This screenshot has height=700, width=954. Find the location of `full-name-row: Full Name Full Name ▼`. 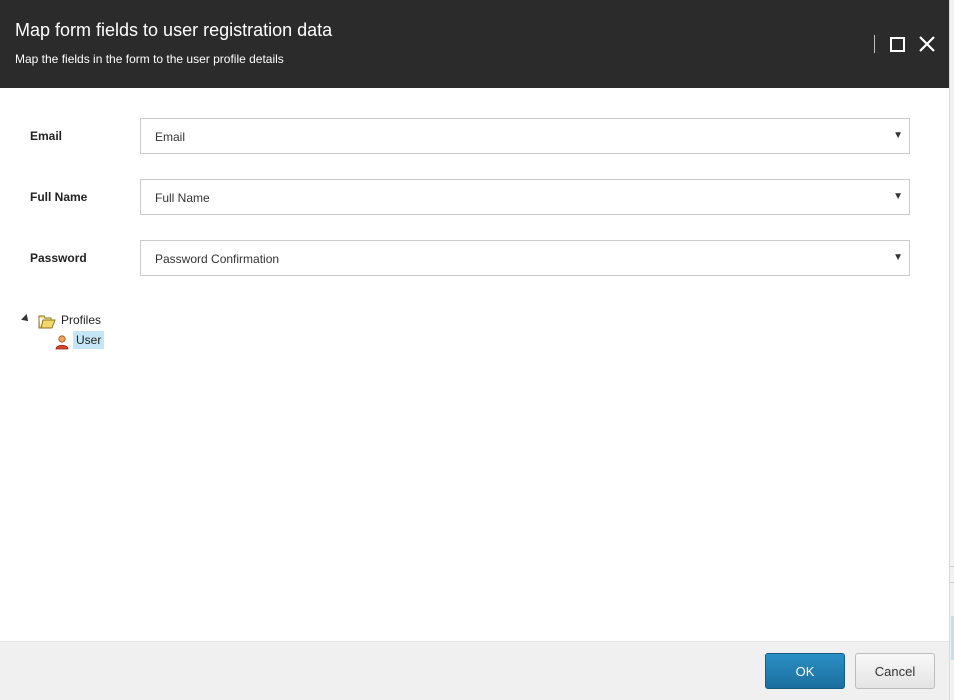

full-name-row: Full Name Full Name ▼ is located at coordinates (474, 197).